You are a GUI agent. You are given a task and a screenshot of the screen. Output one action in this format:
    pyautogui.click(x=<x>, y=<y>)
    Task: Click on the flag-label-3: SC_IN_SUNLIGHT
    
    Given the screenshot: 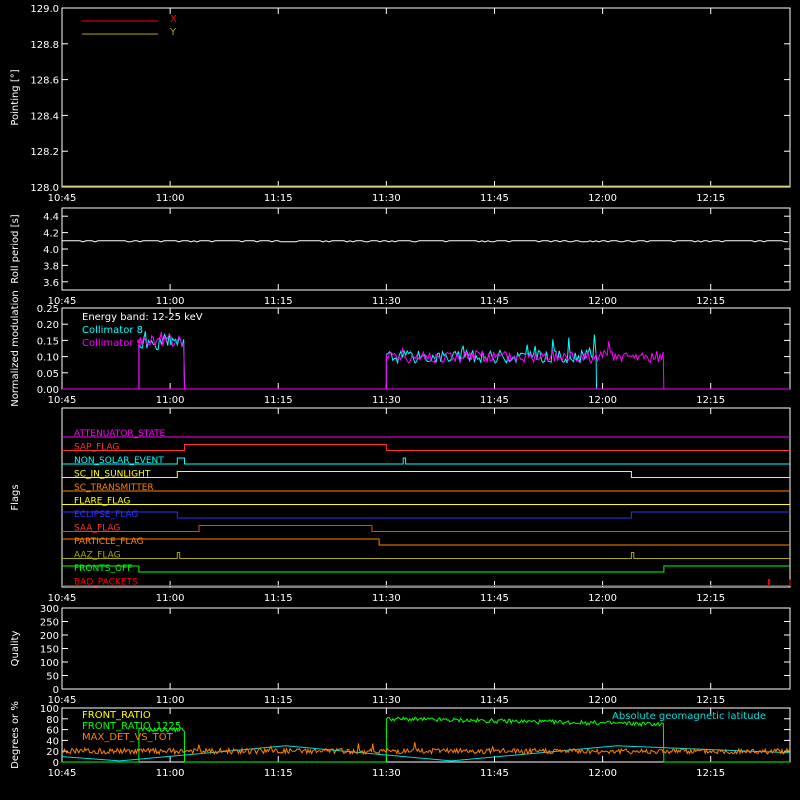 What is the action you would take?
    pyautogui.click(x=112, y=475)
    